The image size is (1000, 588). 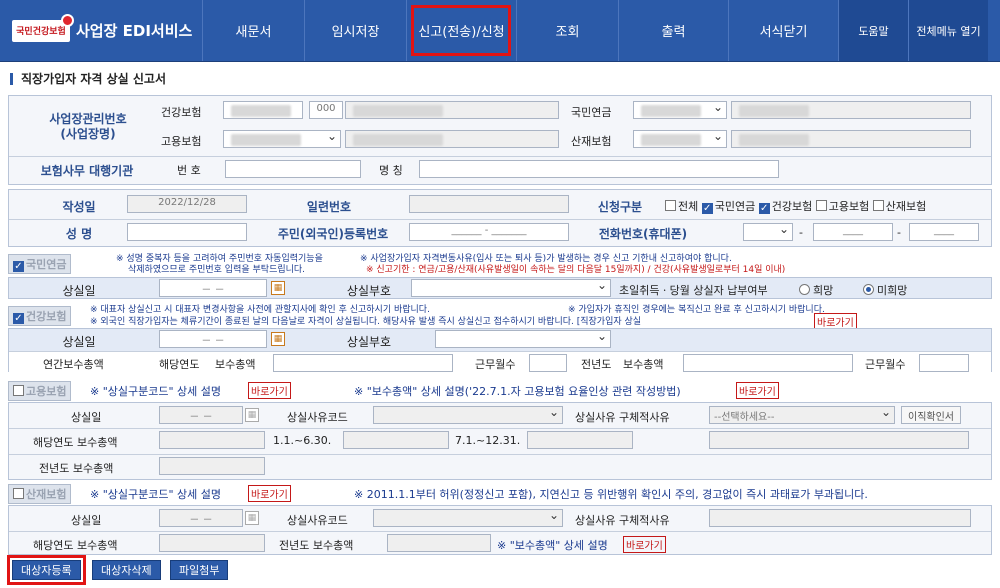 I want to click on rrn-field: ______ - _______, so click(x=489, y=232).